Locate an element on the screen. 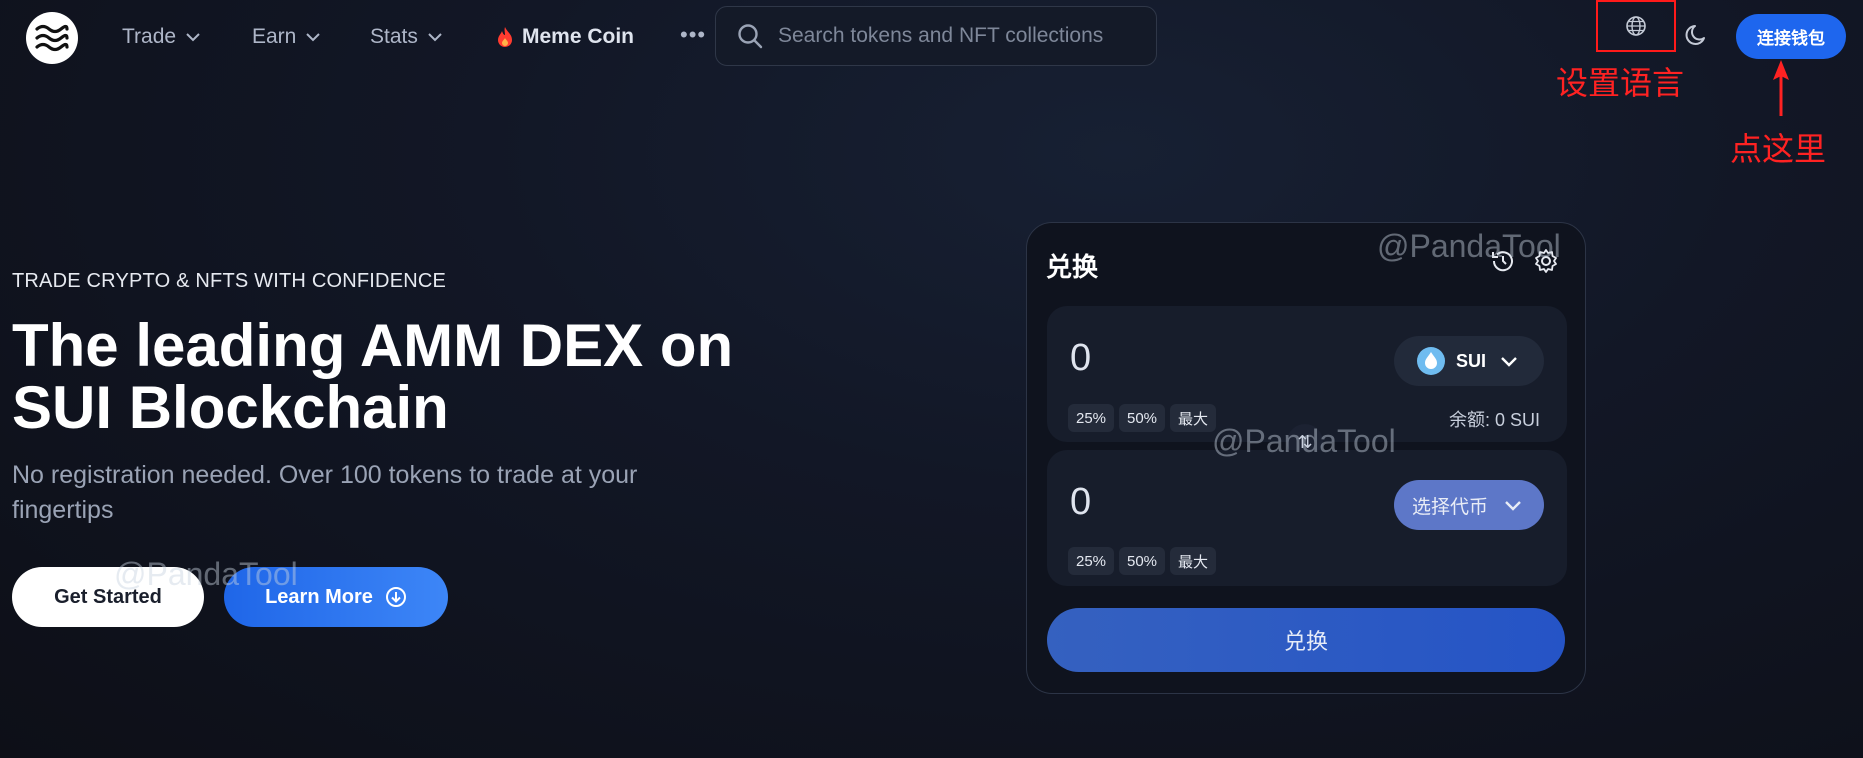  from-50-button: 50% is located at coordinates (1142, 418).